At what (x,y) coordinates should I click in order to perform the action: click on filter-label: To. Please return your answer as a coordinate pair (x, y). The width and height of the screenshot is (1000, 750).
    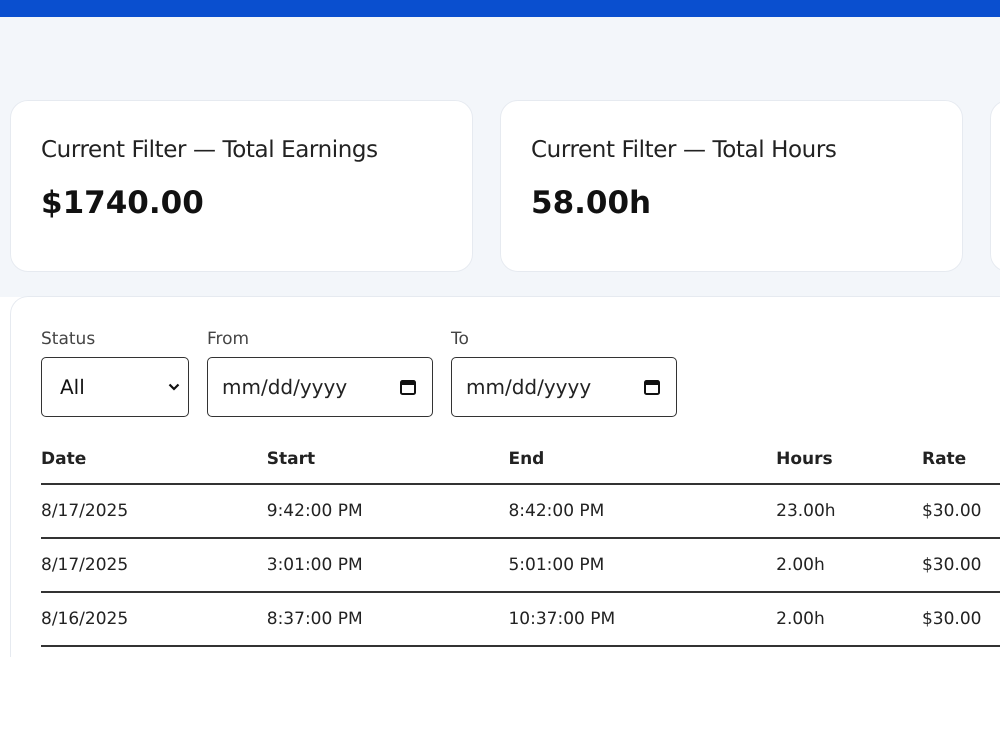
    Looking at the image, I should click on (460, 339).